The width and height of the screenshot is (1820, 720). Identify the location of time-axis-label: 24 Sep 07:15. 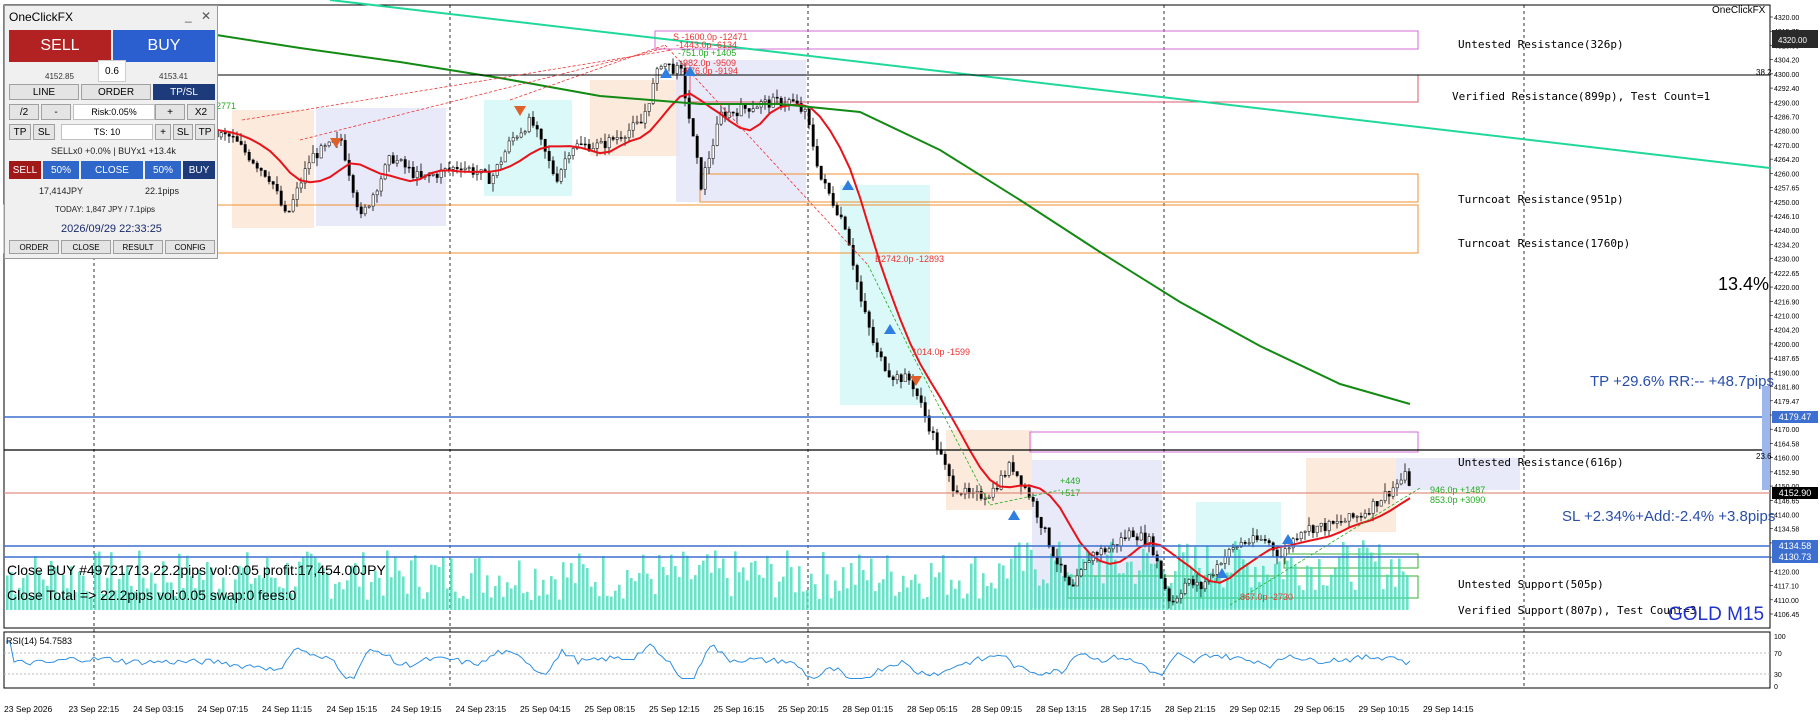
(223, 709).